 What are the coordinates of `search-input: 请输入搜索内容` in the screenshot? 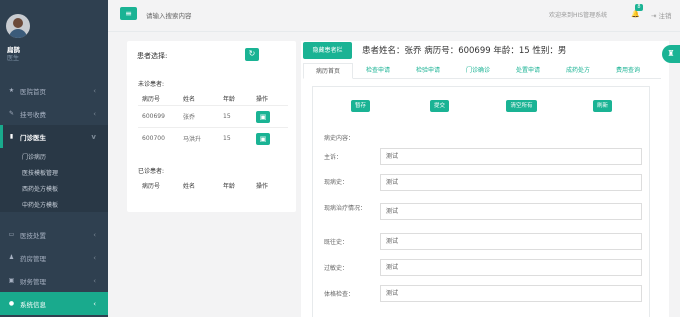 It's located at (169, 15).